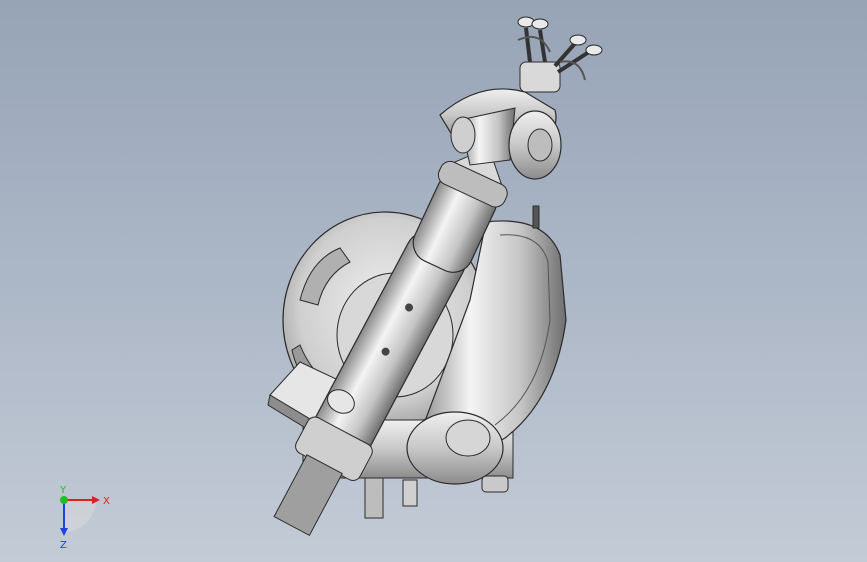 The image size is (867, 562). I want to click on y-axis-label: Y, so click(63, 490).